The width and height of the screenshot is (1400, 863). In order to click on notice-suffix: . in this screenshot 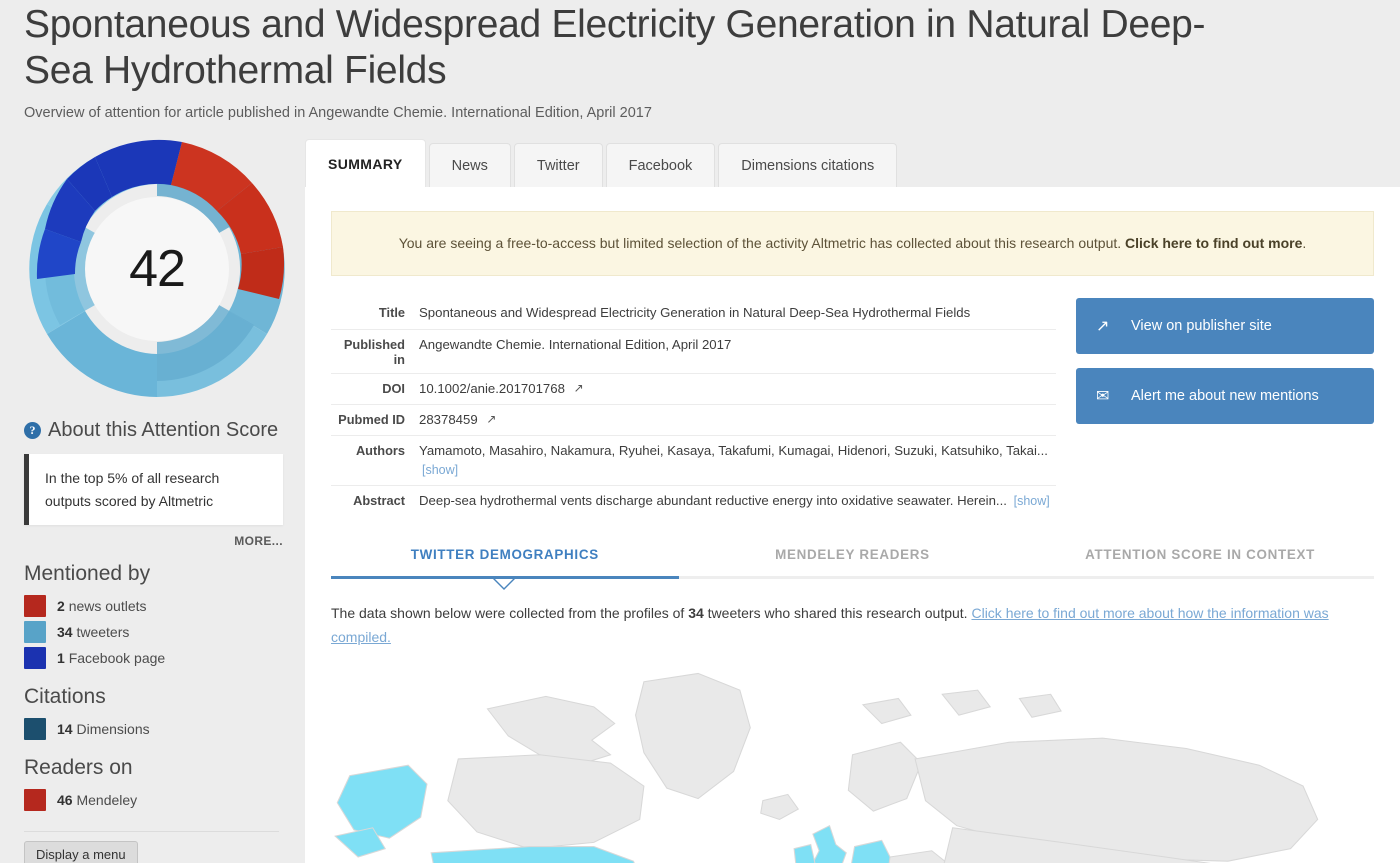, I will do `click(1304, 243)`.